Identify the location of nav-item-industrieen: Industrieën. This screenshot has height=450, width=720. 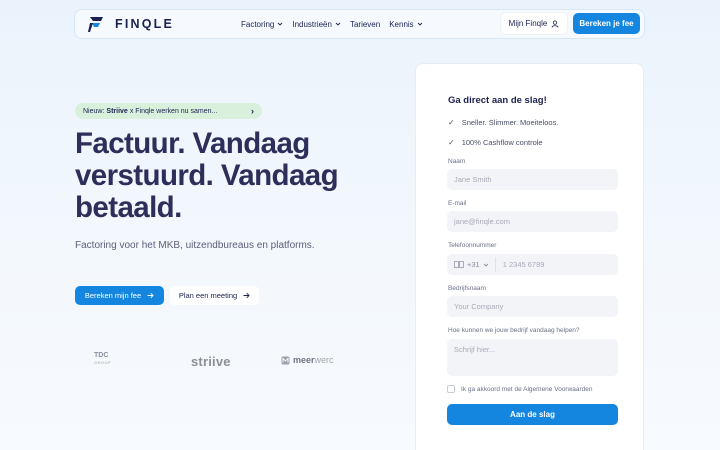
(316, 24).